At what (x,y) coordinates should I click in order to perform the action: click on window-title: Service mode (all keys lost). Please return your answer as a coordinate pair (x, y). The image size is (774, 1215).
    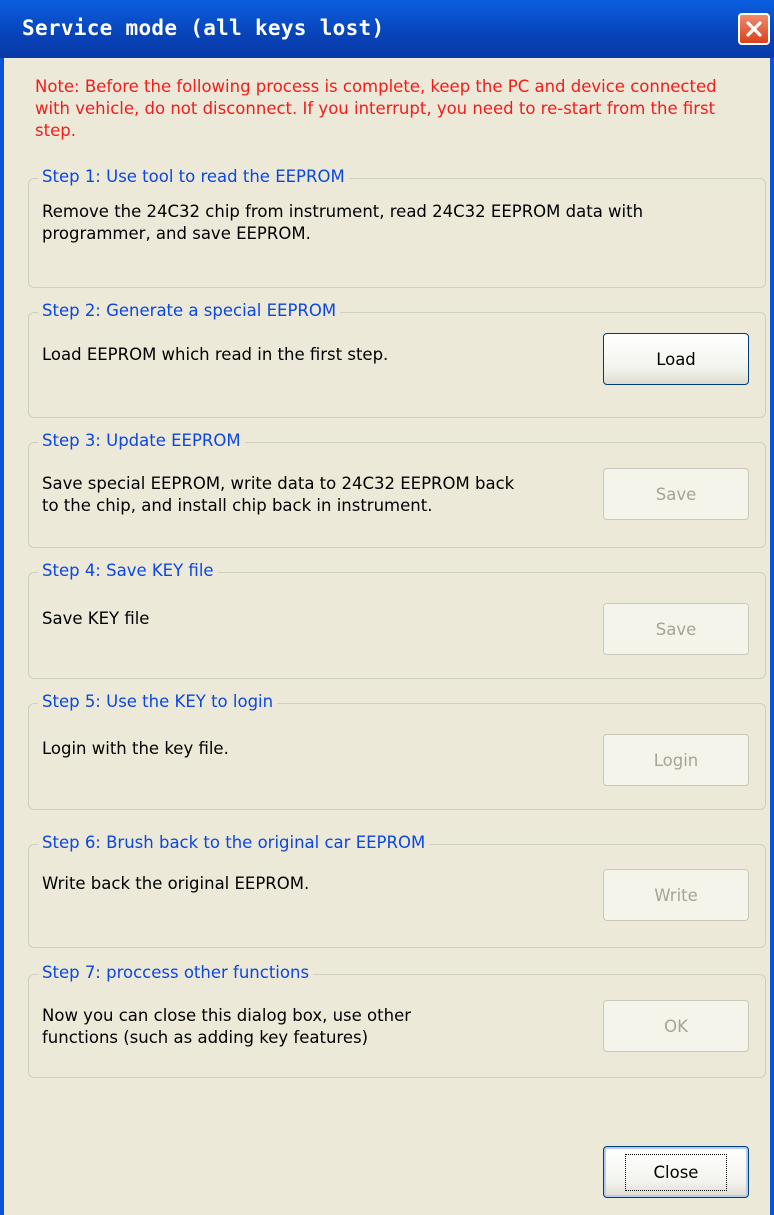
    Looking at the image, I should click on (203, 28).